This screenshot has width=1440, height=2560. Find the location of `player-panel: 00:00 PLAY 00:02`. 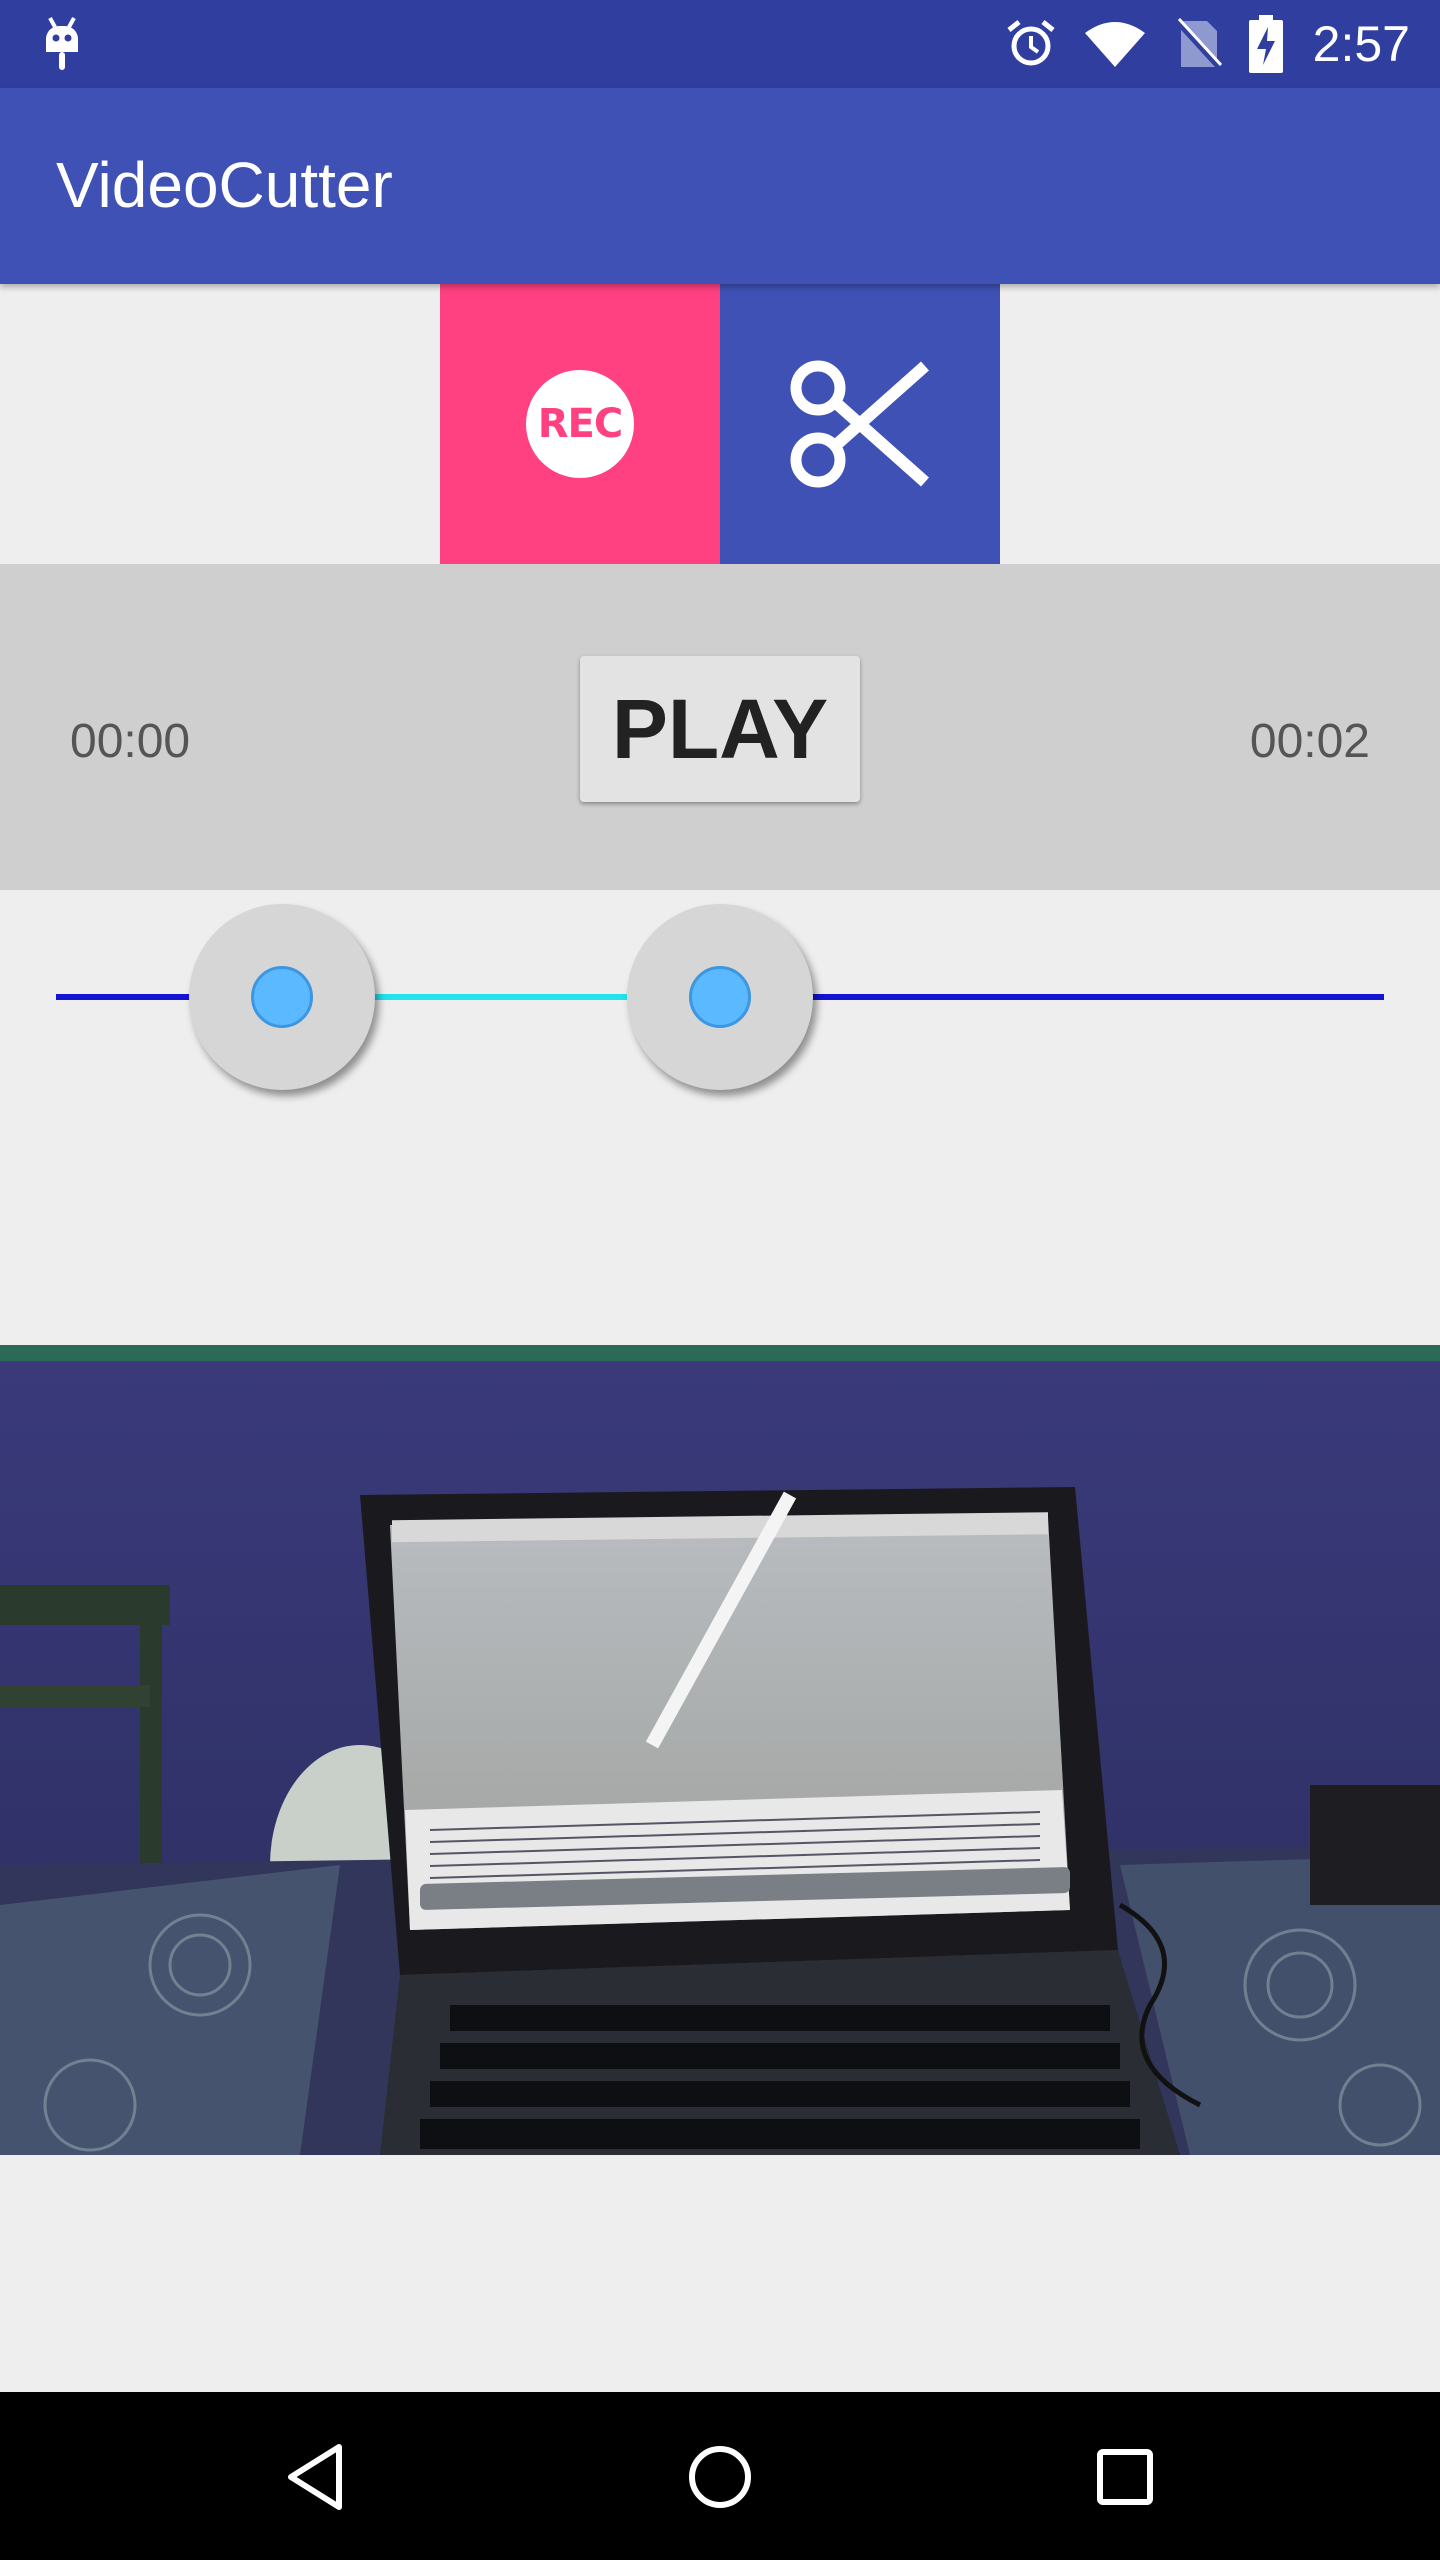

player-panel: 00:00 PLAY 00:02 is located at coordinates (720, 727).